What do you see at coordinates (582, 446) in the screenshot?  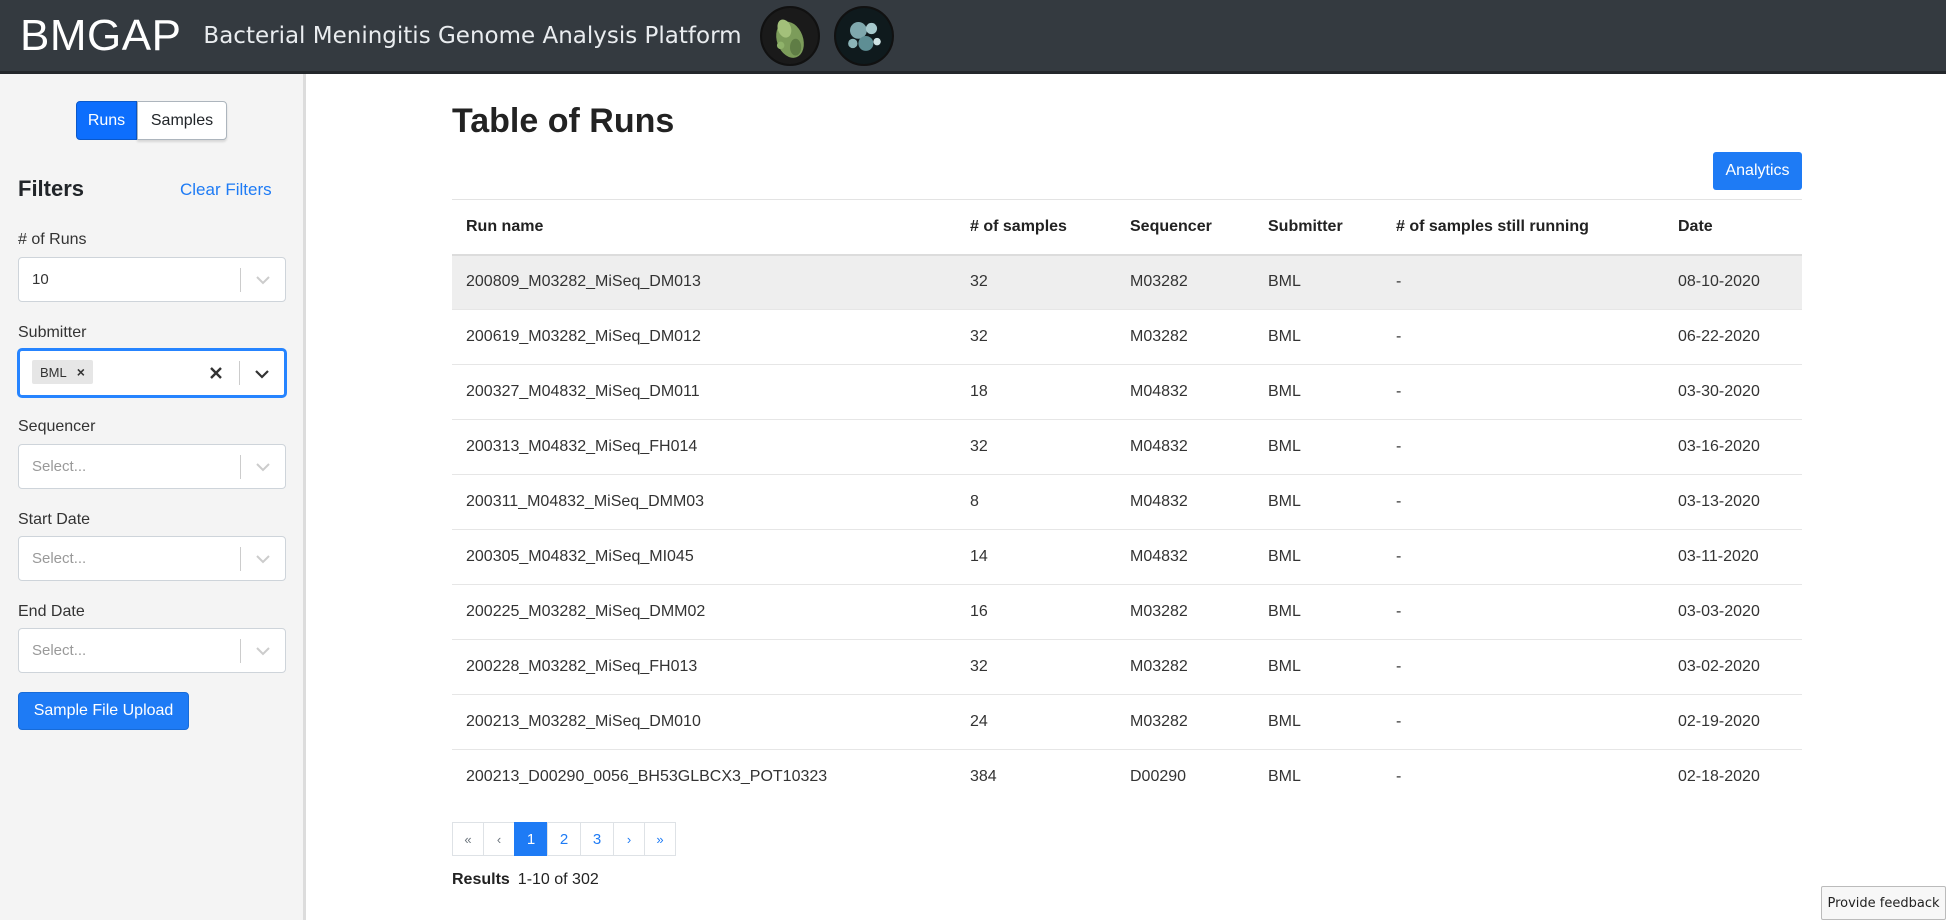 I see `cell-run-name: 200313_M04832_MiSeq_FH014` at bounding box center [582, 446].